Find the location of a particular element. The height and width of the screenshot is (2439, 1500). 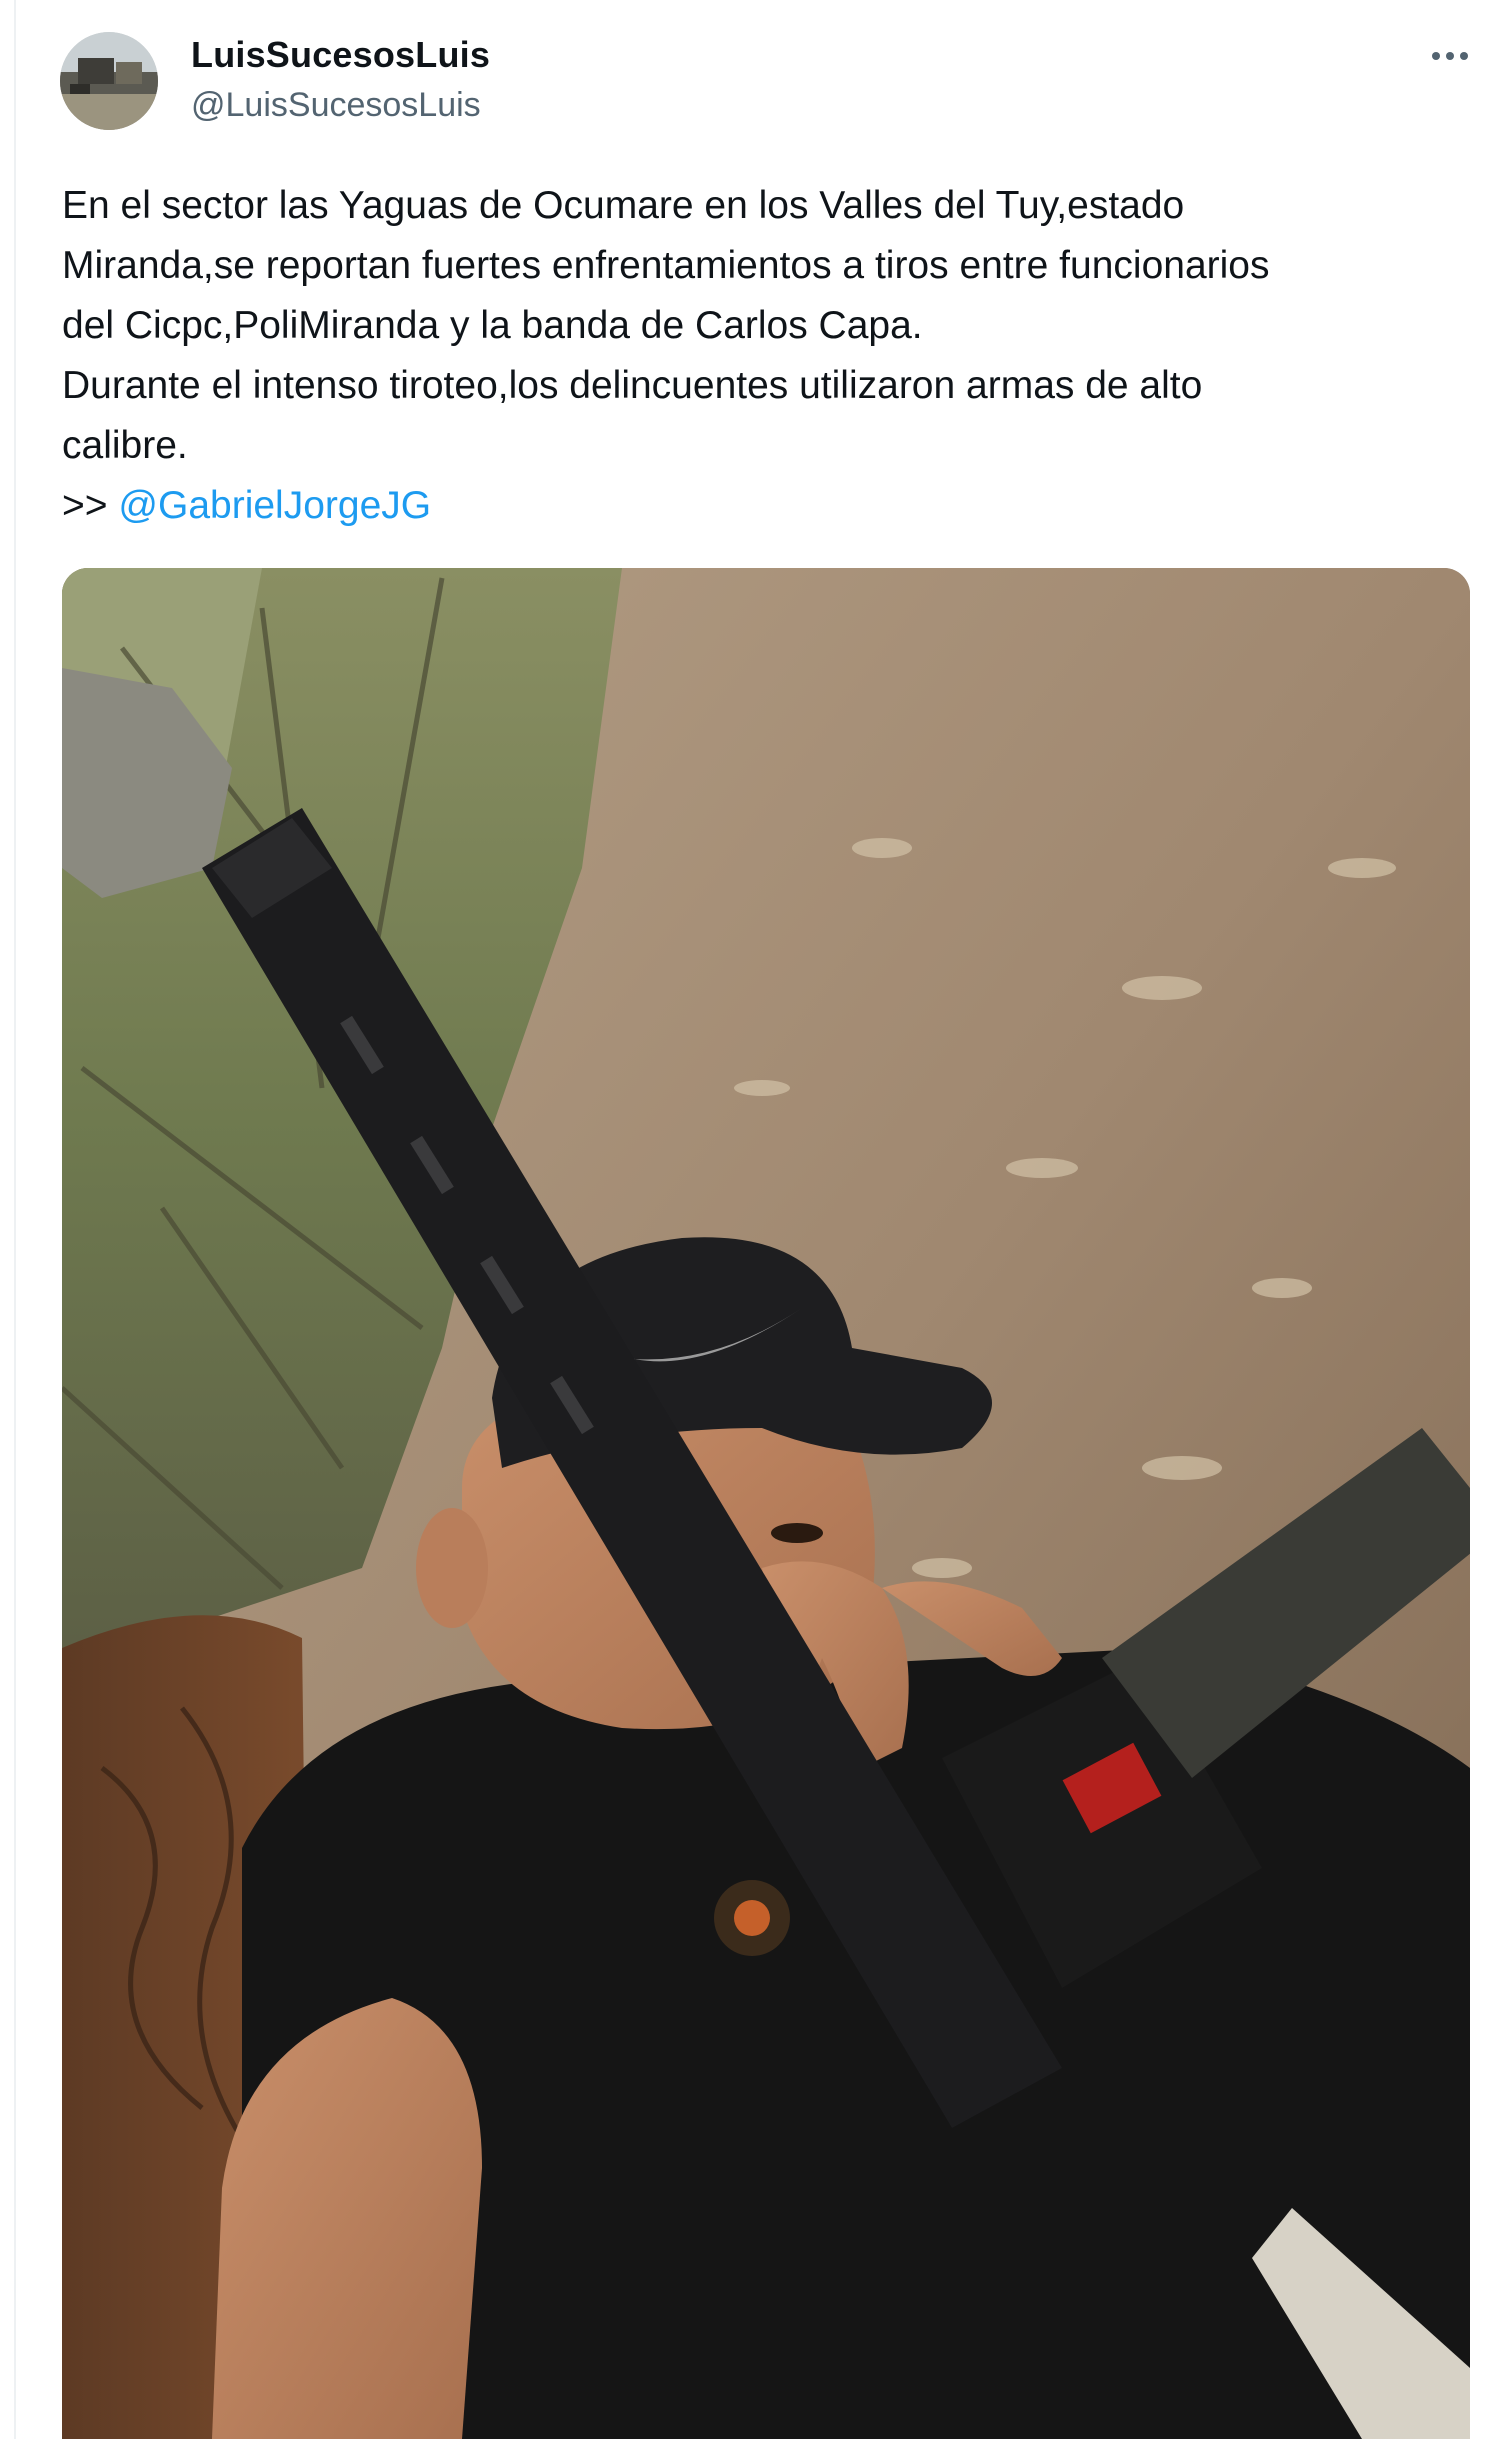

mention-prefix: >> is located at coordinates (85, 505).